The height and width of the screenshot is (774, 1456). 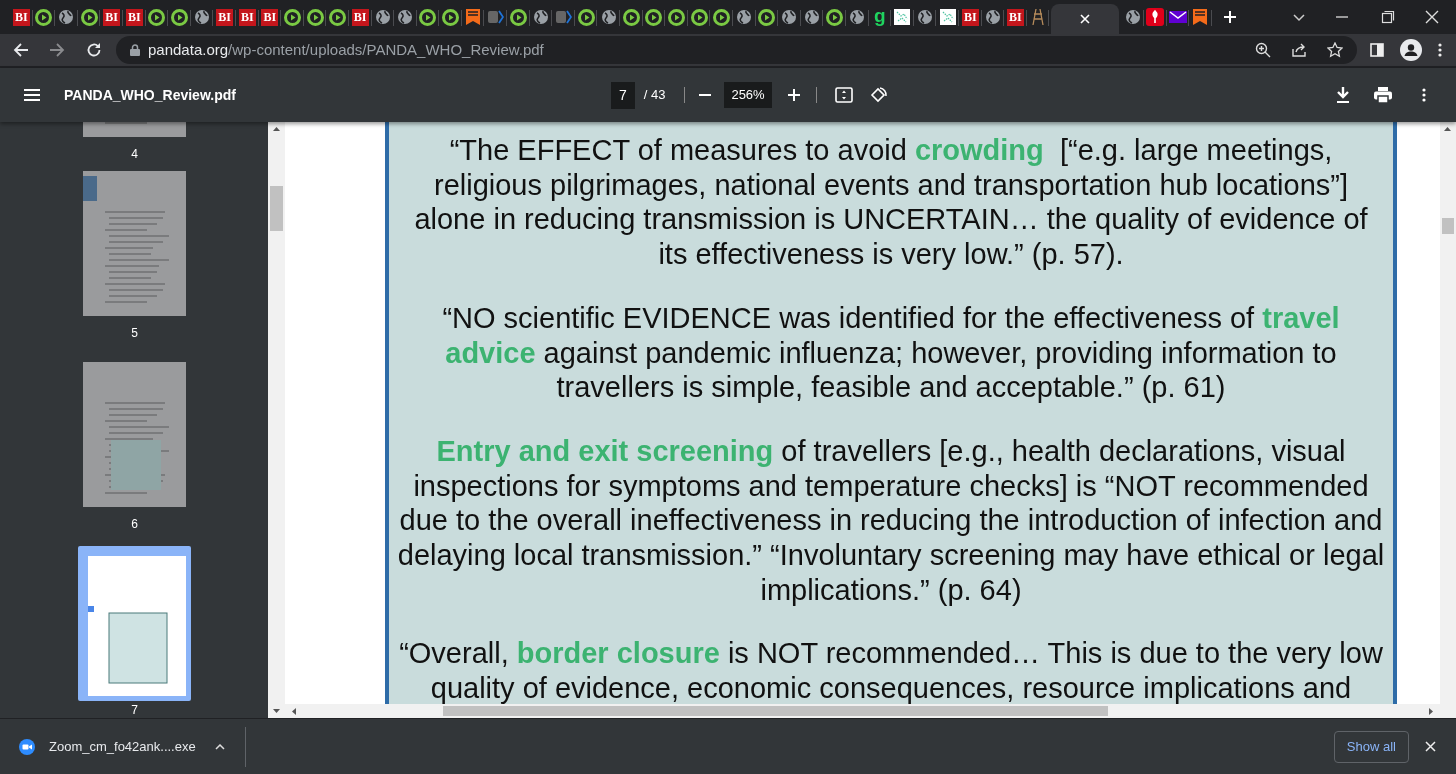 What do you see at coordinates (134, 154) in the screenshot?
I see `page-number: 4` at bounding box center [134, 154].